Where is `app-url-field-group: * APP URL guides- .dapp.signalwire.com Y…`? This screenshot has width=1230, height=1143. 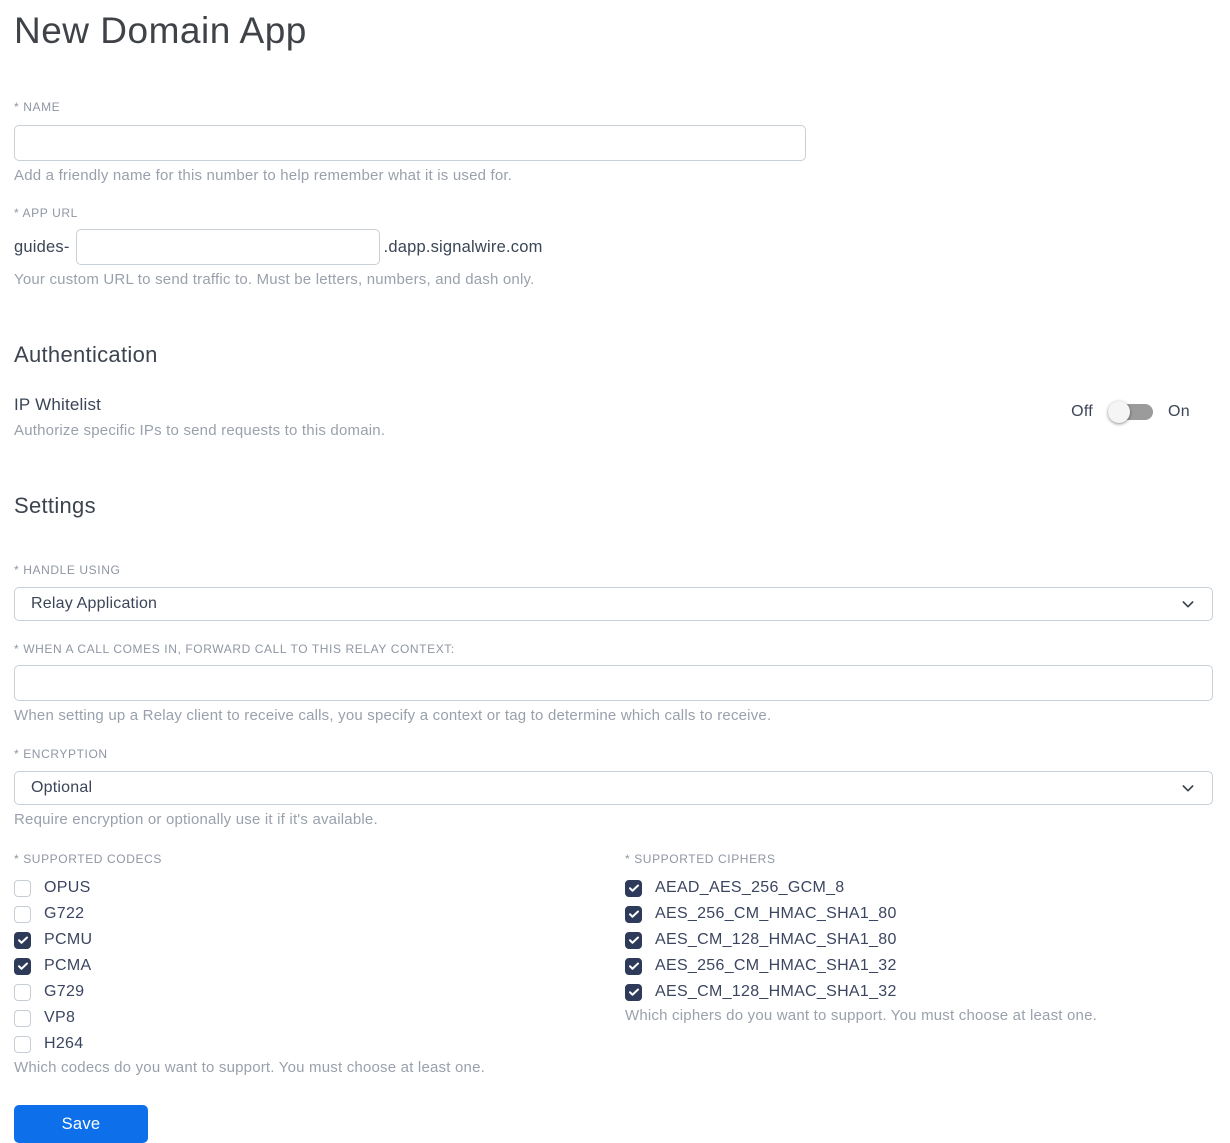
app-url-field-group: * APP URL guides- .dapp.signalwire.com Y… is located at coordinates (613, 247).